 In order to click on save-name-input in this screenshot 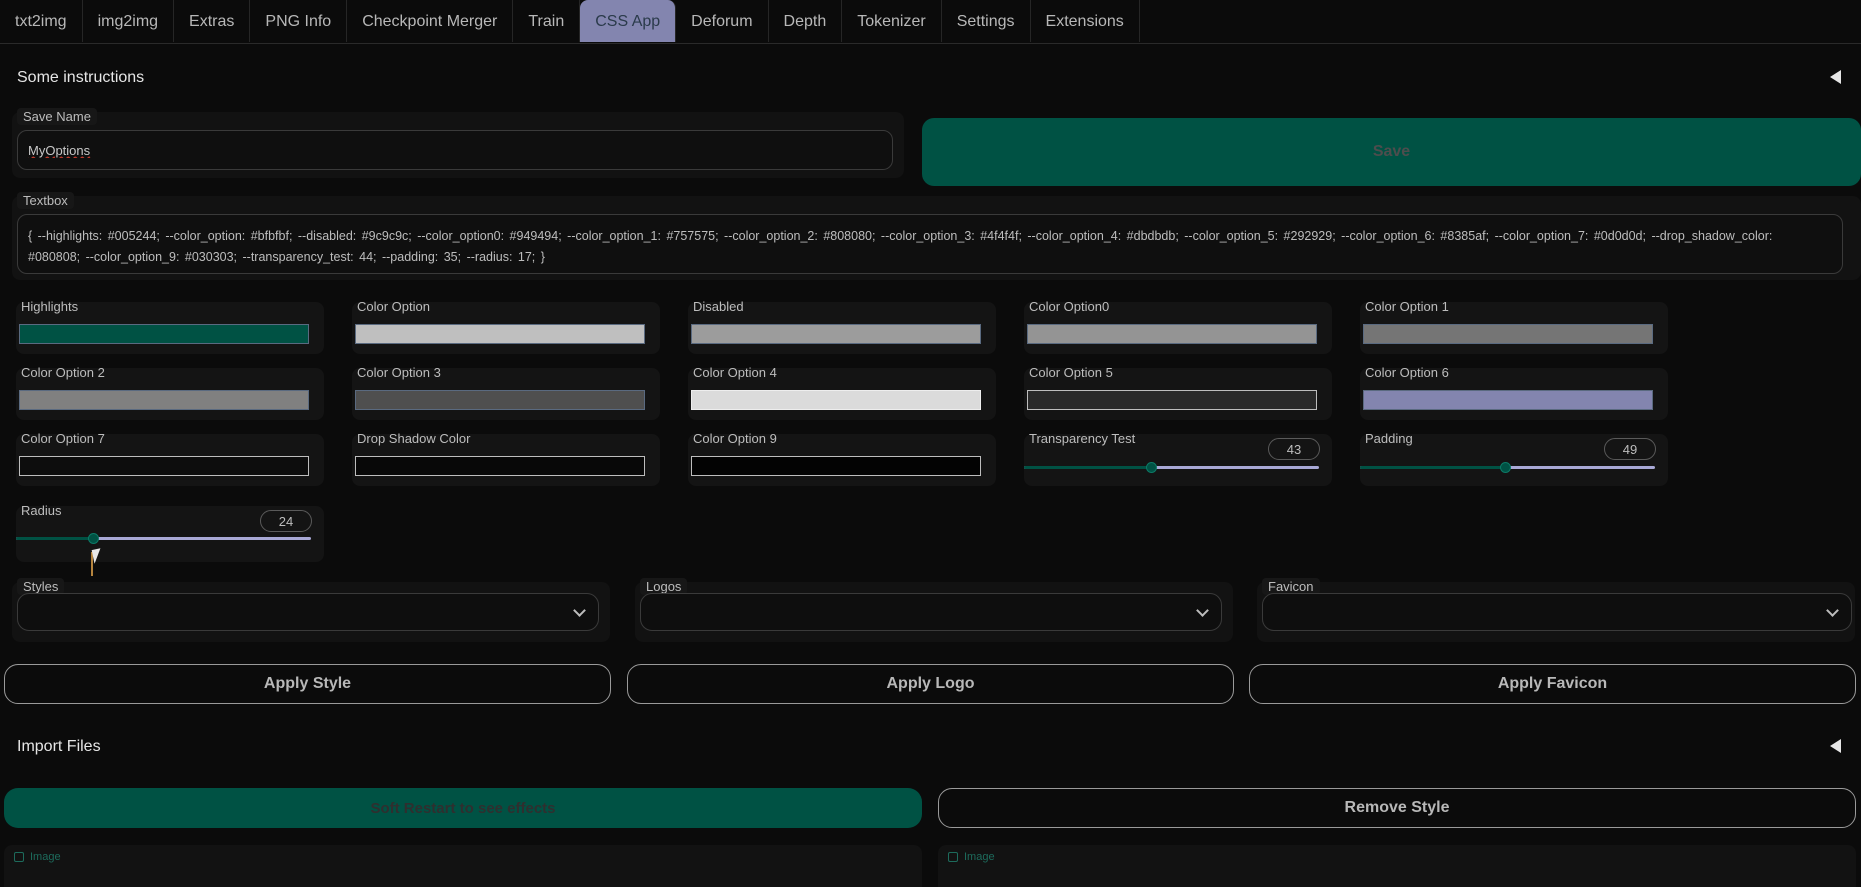, I will do `click(455, 150)`.